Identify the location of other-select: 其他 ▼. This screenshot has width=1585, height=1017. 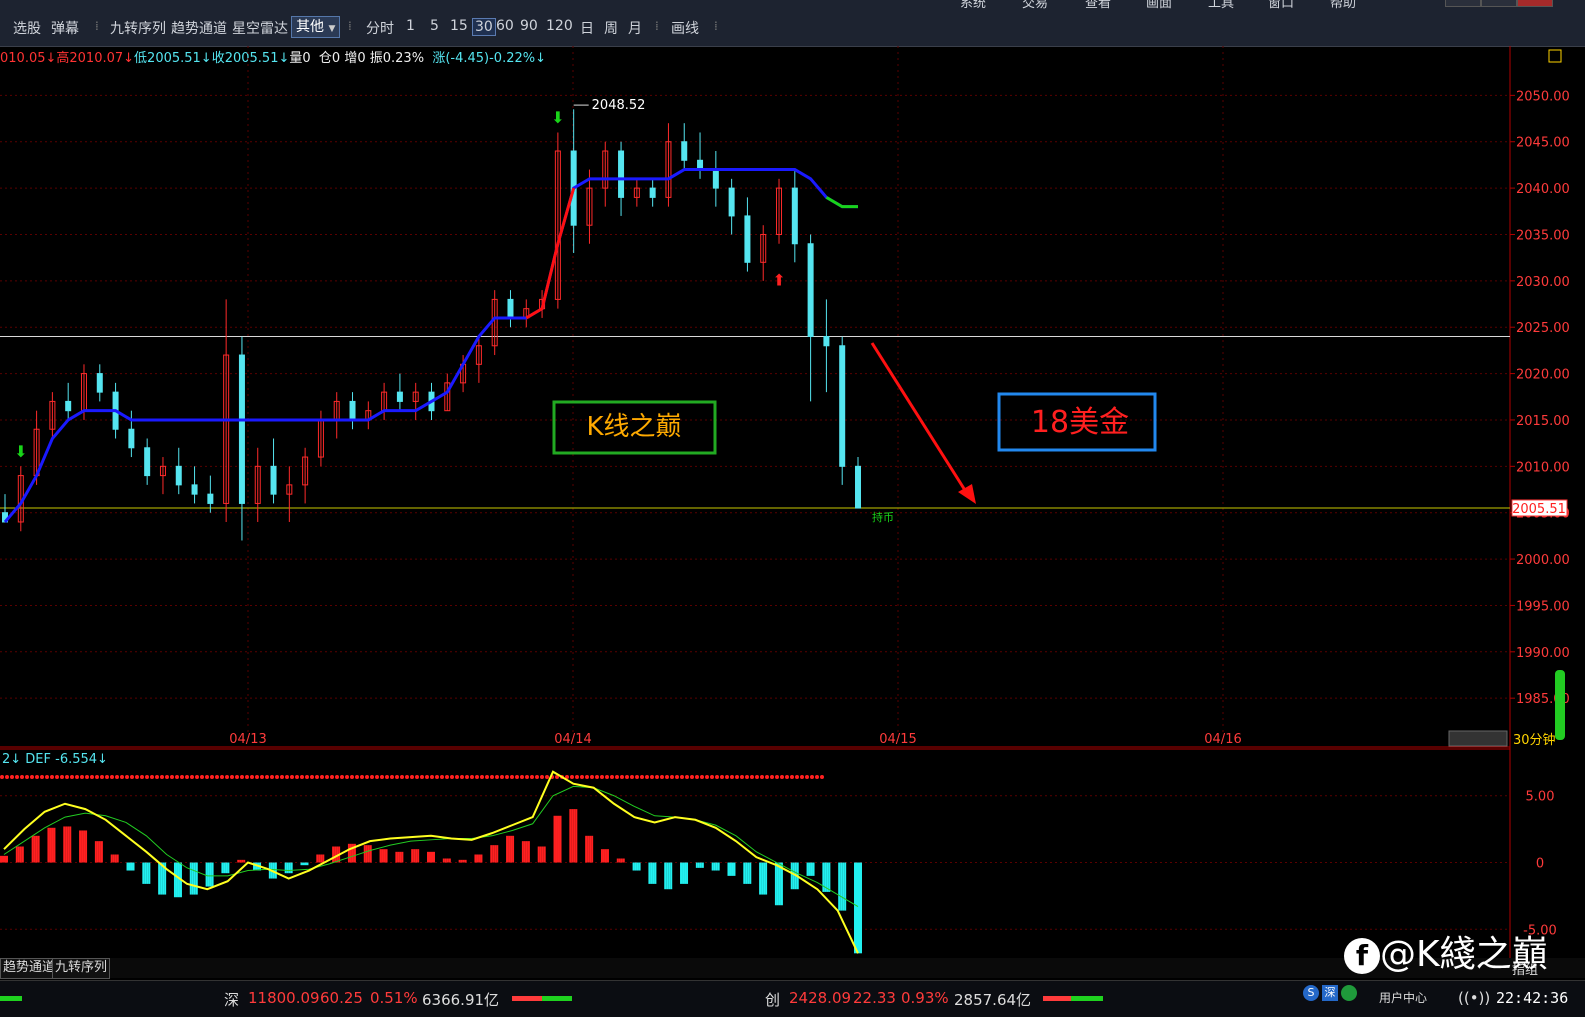
(316, 27).